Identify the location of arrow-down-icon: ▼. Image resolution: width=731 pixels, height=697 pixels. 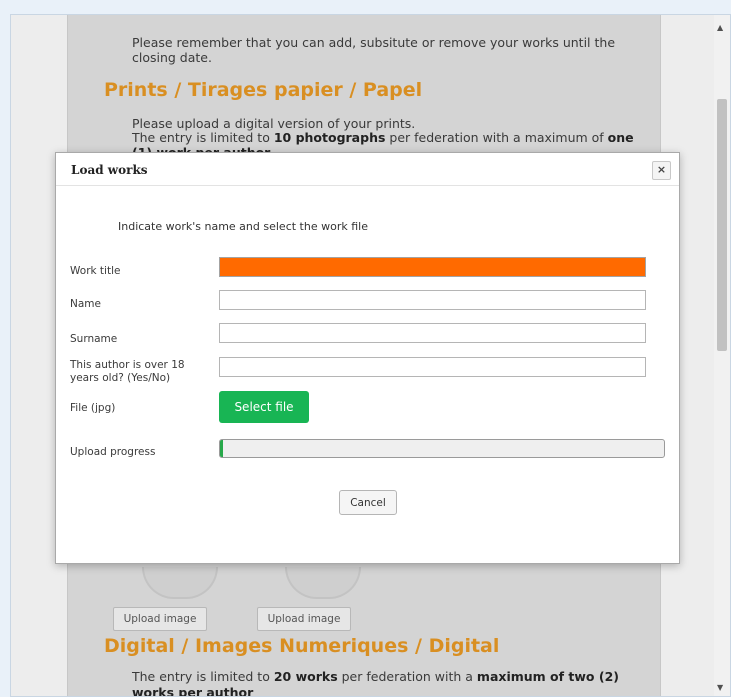
(720, 687).